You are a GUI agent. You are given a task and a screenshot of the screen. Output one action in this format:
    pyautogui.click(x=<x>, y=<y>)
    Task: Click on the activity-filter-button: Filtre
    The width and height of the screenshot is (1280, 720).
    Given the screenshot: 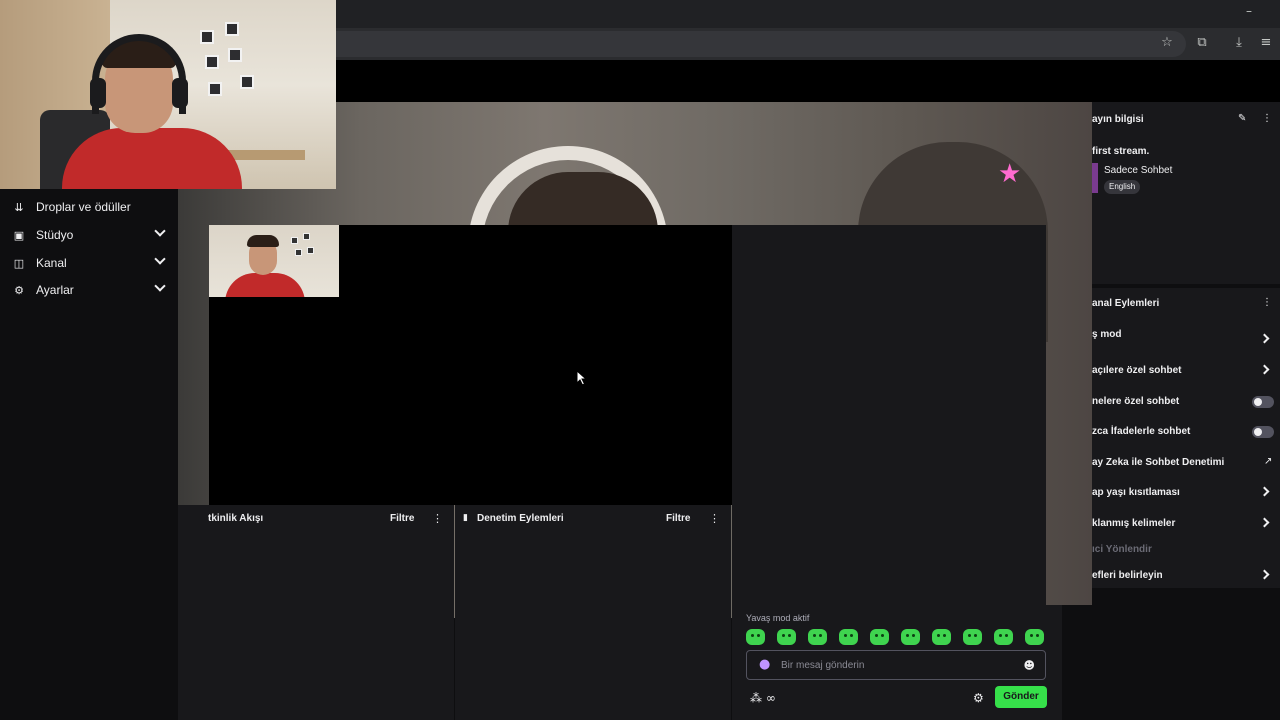 What is the action you would take?
    pyautogui.click(x=402, y=518)
    